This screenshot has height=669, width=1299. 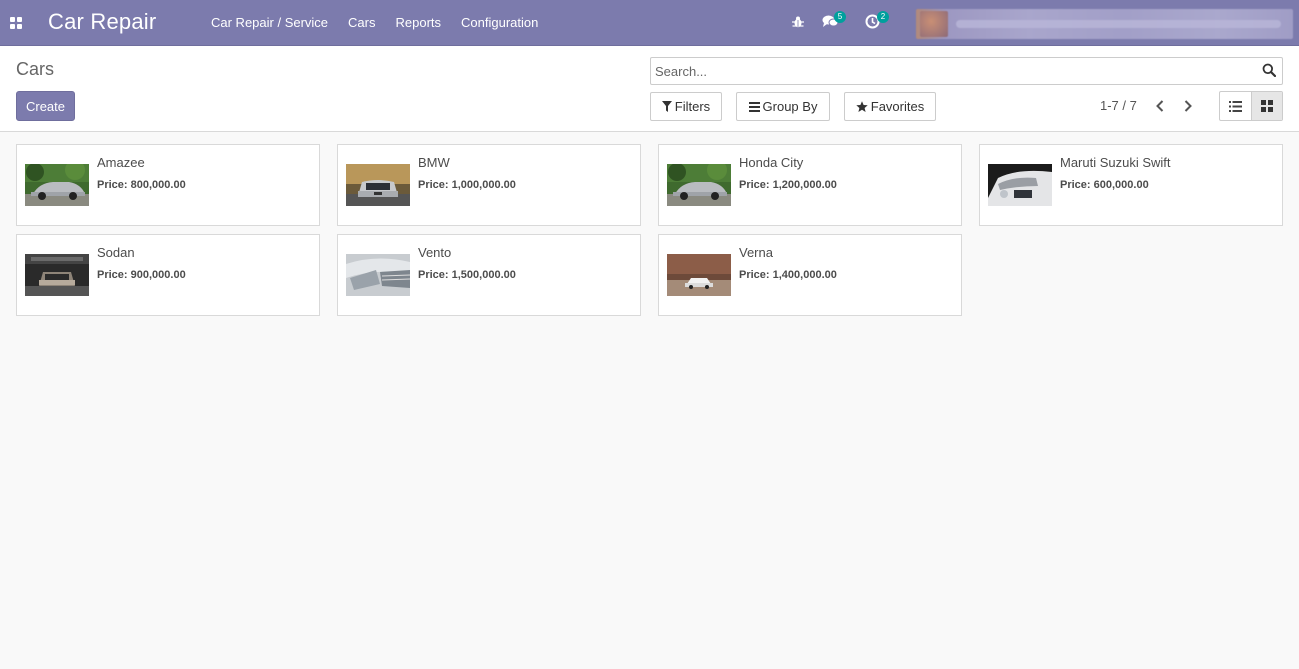 I want to click on car-price: Price: 1,400,000.00, so click(x=788, y=275).